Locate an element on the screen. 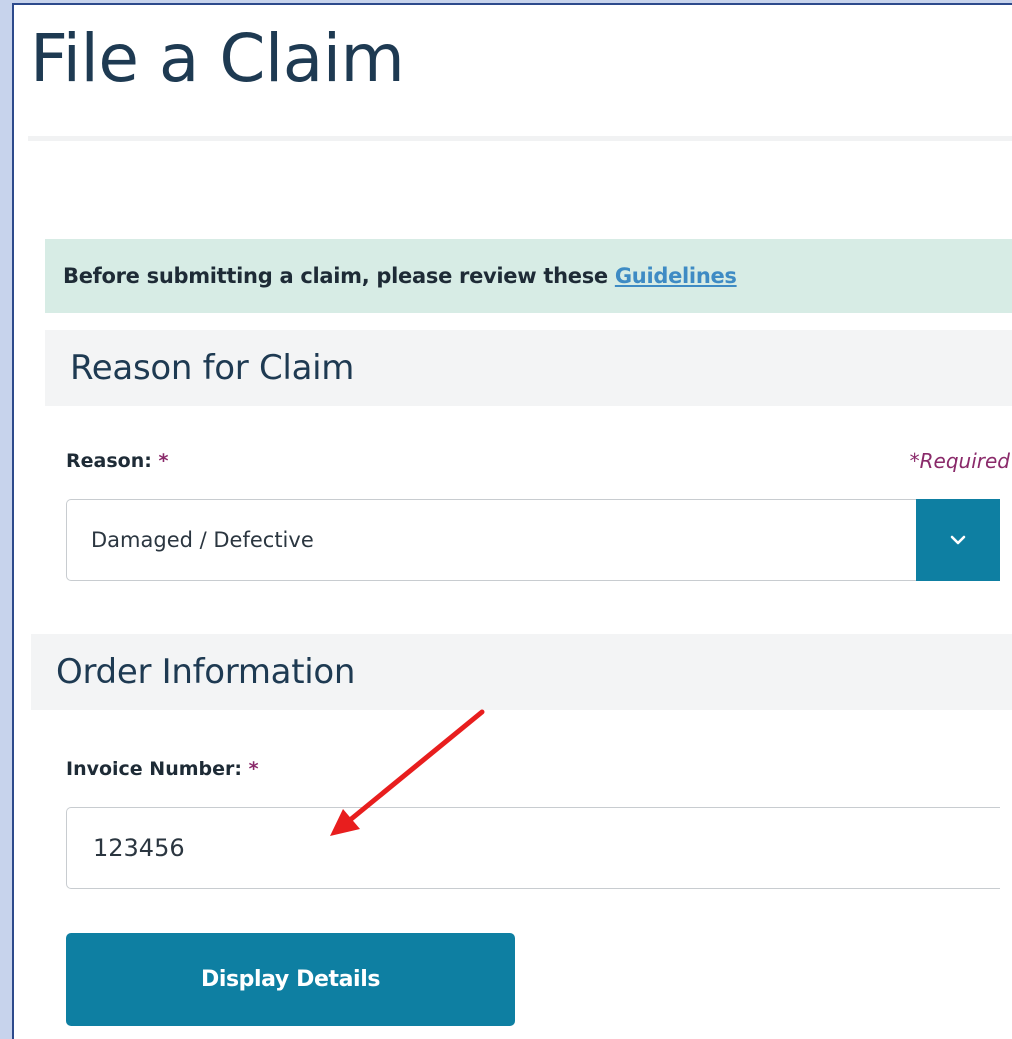  invoice-label: Invoice Number: * is located at coordinates (162, 769).